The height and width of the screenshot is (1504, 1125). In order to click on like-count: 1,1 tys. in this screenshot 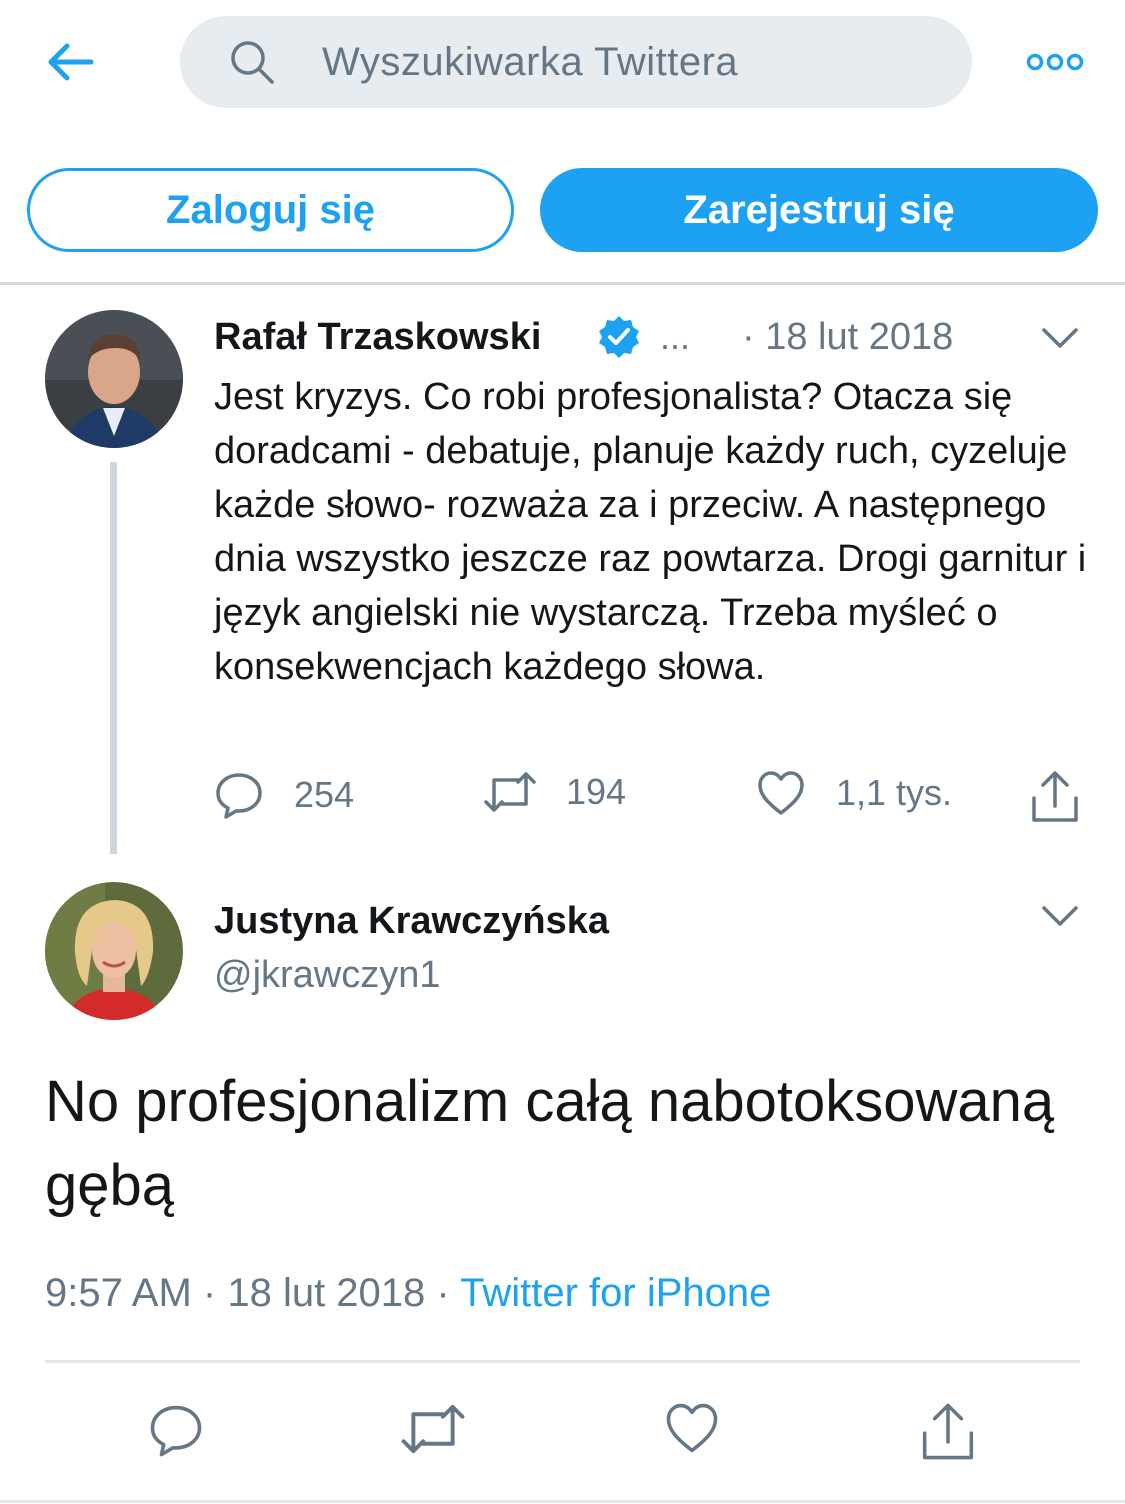, I will do `click(894, 792)`.